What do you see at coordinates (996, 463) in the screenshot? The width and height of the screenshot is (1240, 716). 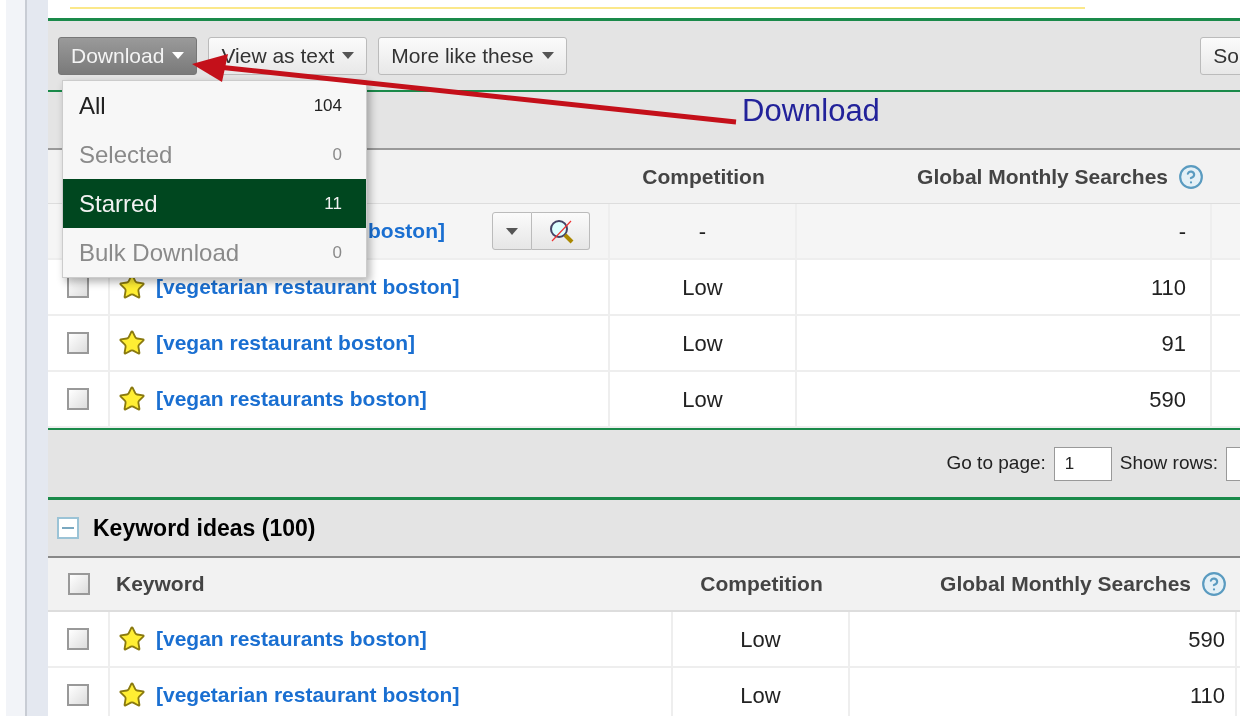 I see `pager-label: Go to page:` at bounding box center [996, 463].